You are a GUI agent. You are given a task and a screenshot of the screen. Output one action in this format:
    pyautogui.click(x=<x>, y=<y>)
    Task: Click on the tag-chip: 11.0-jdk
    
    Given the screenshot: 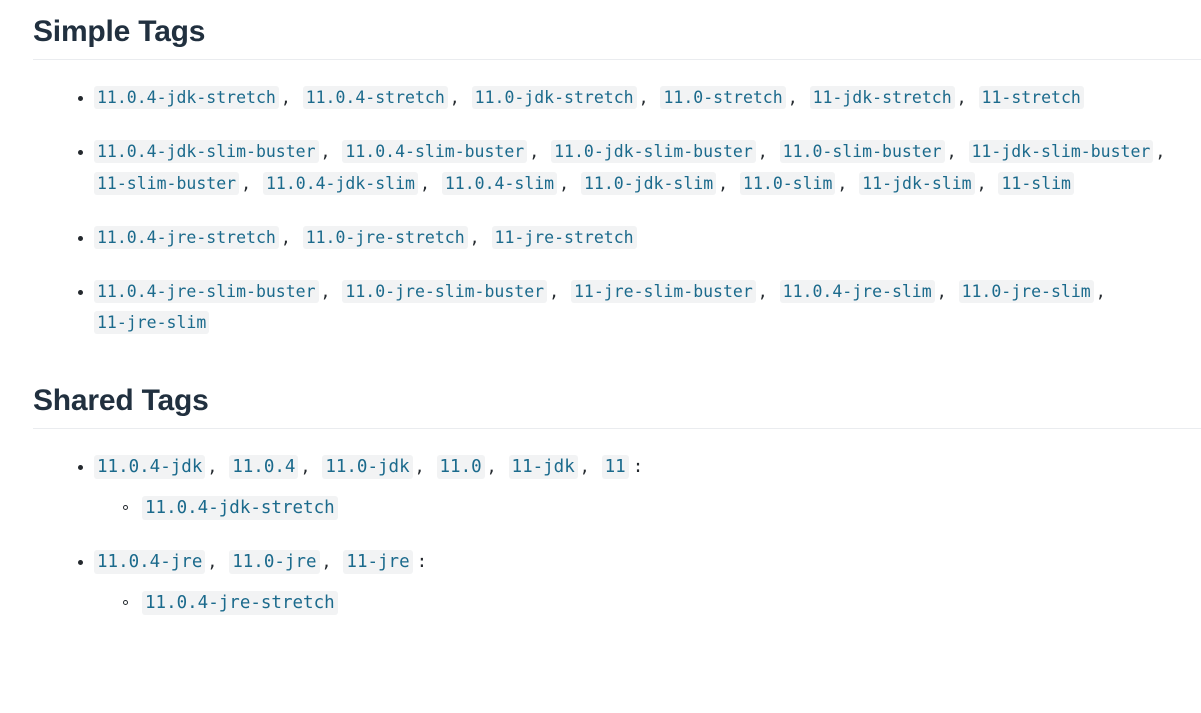 What is the action you would take?
    pyautogui.click(x=367, y=467)
    